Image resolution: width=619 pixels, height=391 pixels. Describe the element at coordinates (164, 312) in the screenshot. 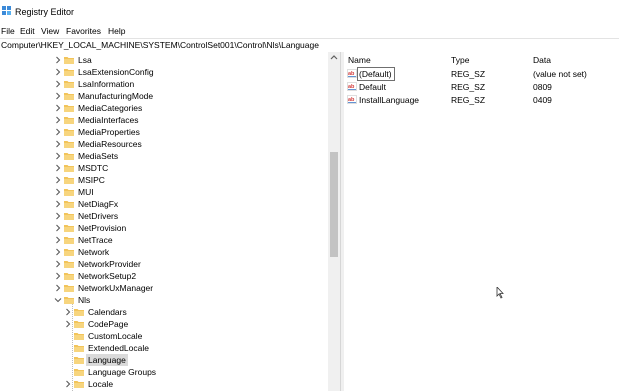

I see `tree-item: Calendars` at that location.